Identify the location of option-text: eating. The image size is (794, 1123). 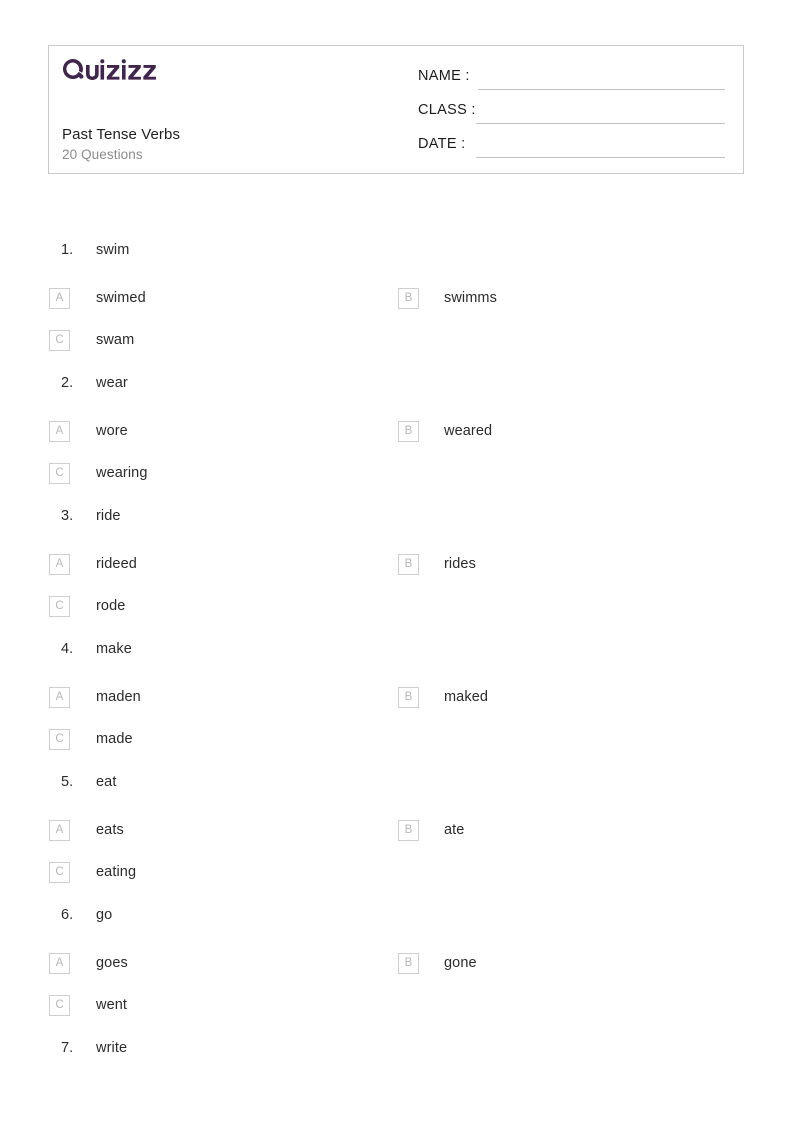
(116, 872).